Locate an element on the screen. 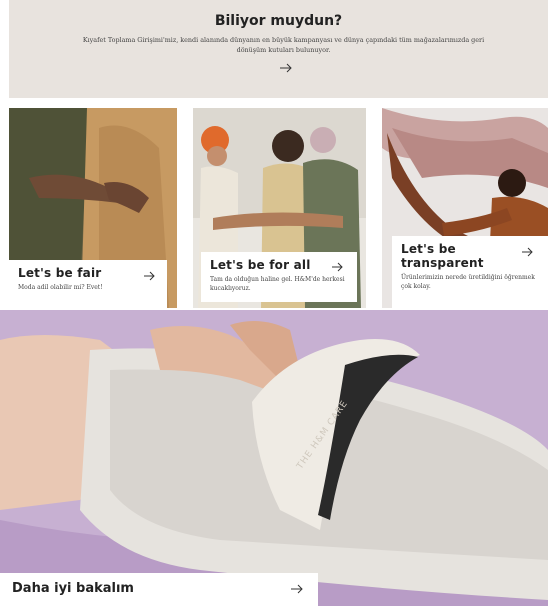 The image size is (548, 606). card-title: Let's be for all is located at coordinates (260, 265).